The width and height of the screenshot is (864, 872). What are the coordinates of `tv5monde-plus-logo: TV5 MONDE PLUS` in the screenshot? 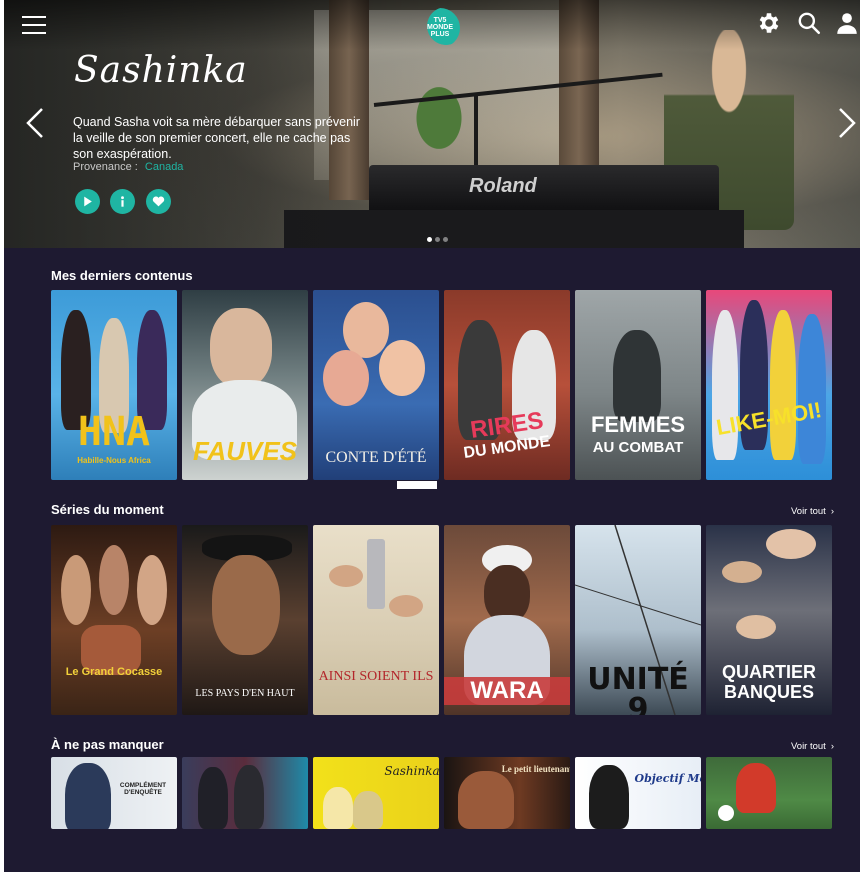 It's located at (440, 28).